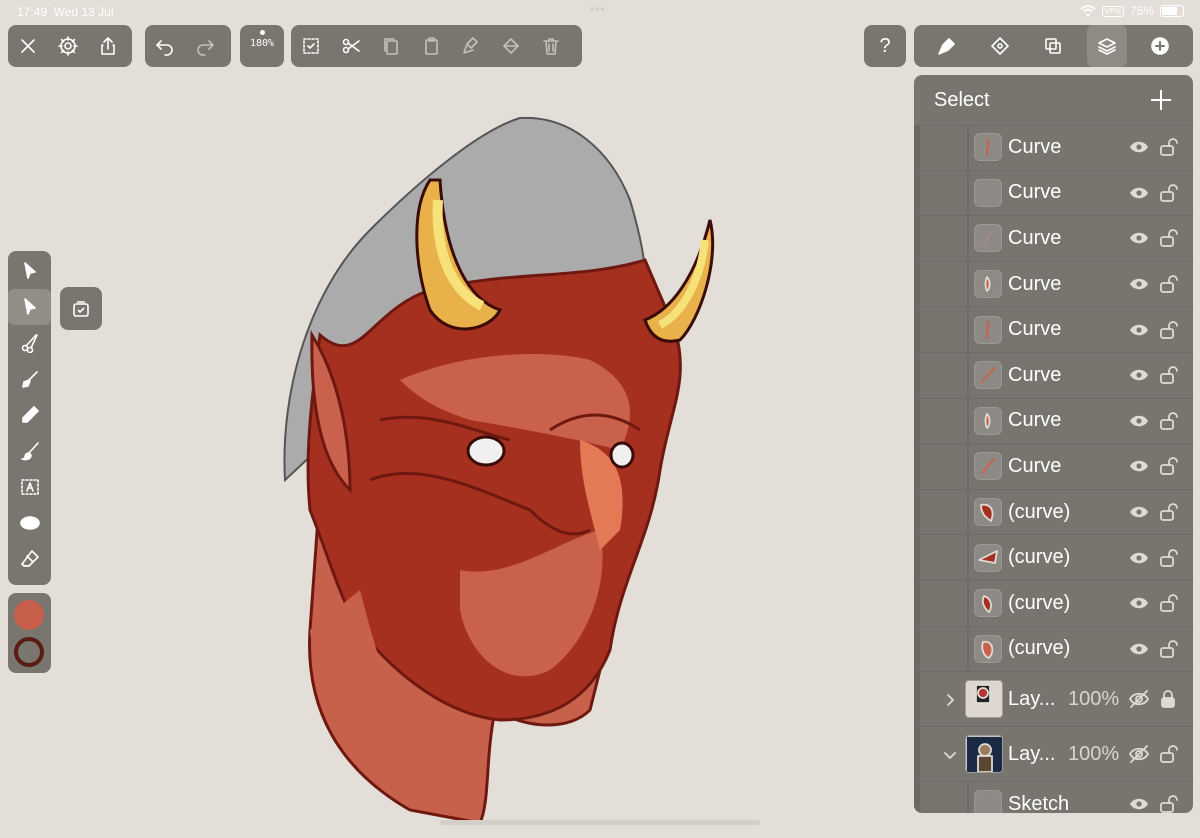  Describe the element at coordinates (205, 46) in the screenshot. I see `redo-button` at that location.